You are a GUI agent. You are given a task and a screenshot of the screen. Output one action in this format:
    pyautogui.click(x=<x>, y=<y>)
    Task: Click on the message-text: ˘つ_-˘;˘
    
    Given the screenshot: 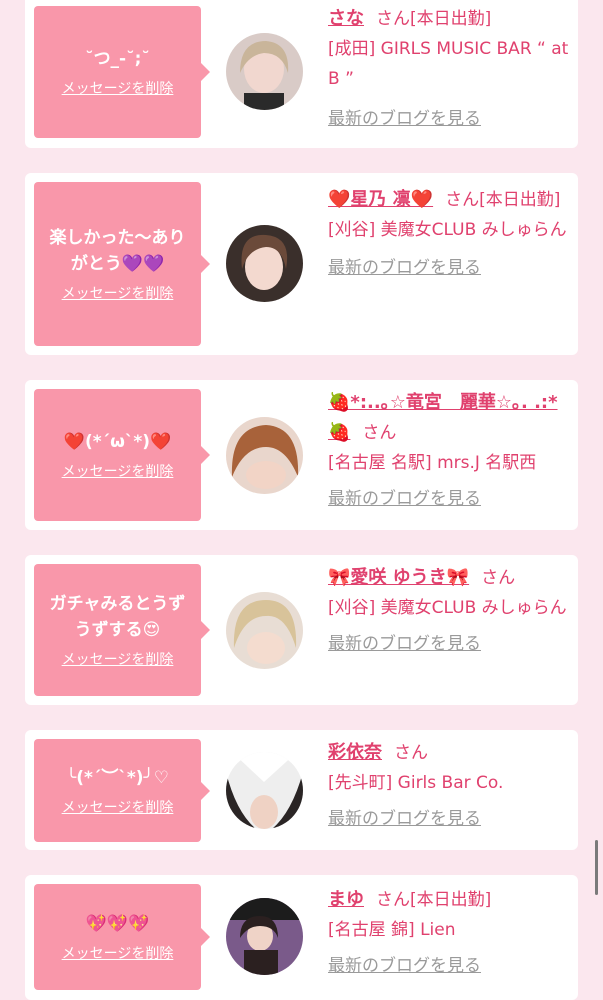 What is the action you would take?
    pyautogui.click(x=117, y=59)
    